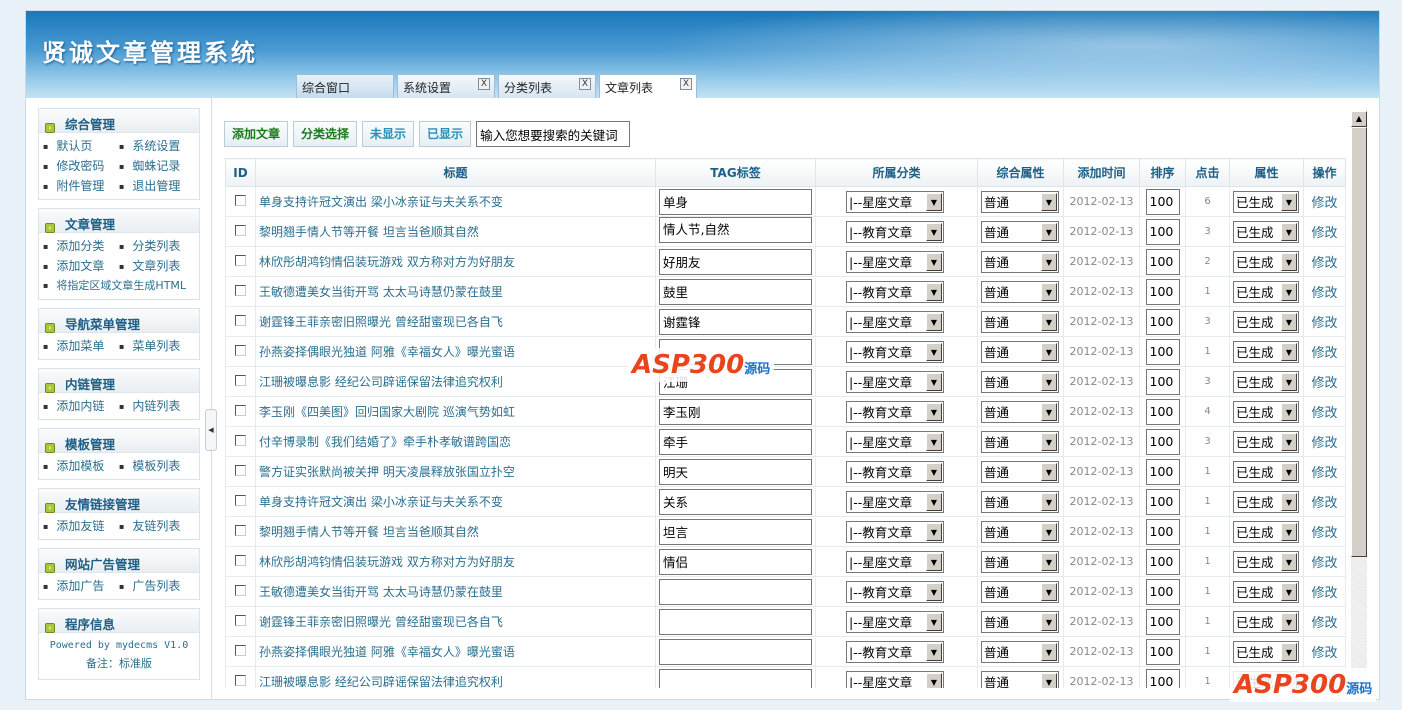 This screenshot has width=1402, height=710. Describe the element at coordinates (157, 346) in the screenshot. I see `sidebar-link: 菜单列表` at that location.